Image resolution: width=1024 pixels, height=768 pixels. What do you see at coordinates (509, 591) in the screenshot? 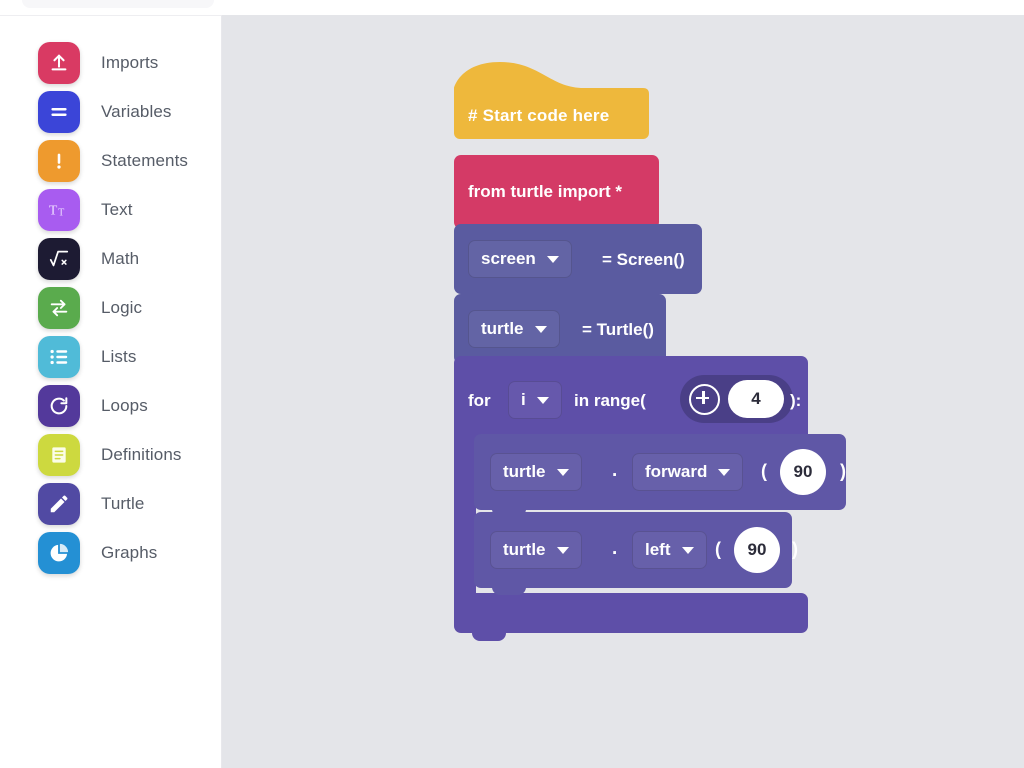
I see `left-notch` at bounding box center [509, 591].